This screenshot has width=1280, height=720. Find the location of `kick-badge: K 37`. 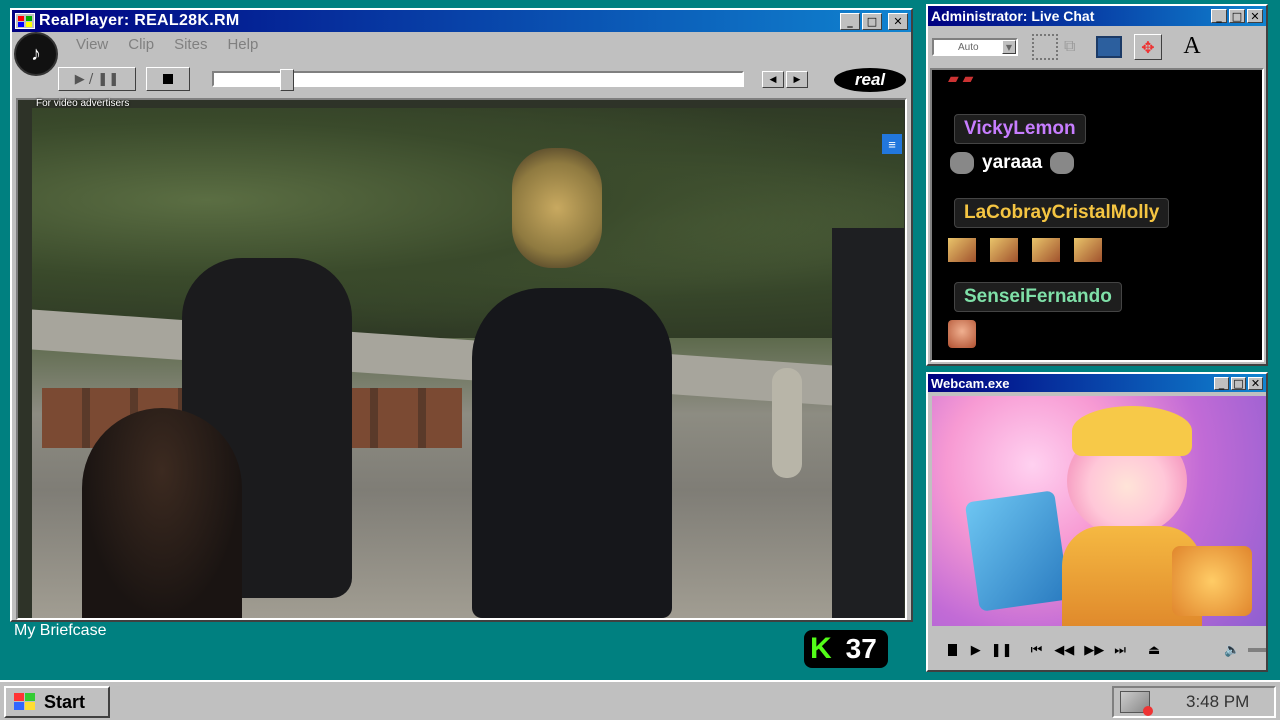

kick-badge: K 37 is located at coordinates (846, 649).